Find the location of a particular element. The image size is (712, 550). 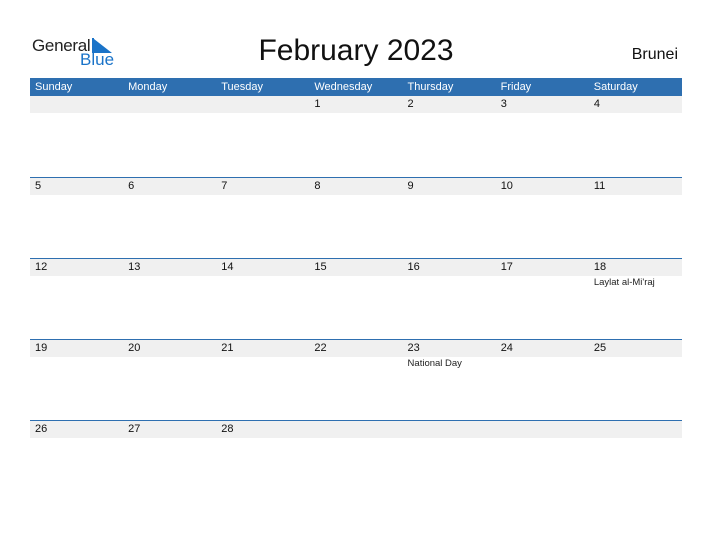

week-row: 1 2 3 4 is located at coordinates (356, 136).